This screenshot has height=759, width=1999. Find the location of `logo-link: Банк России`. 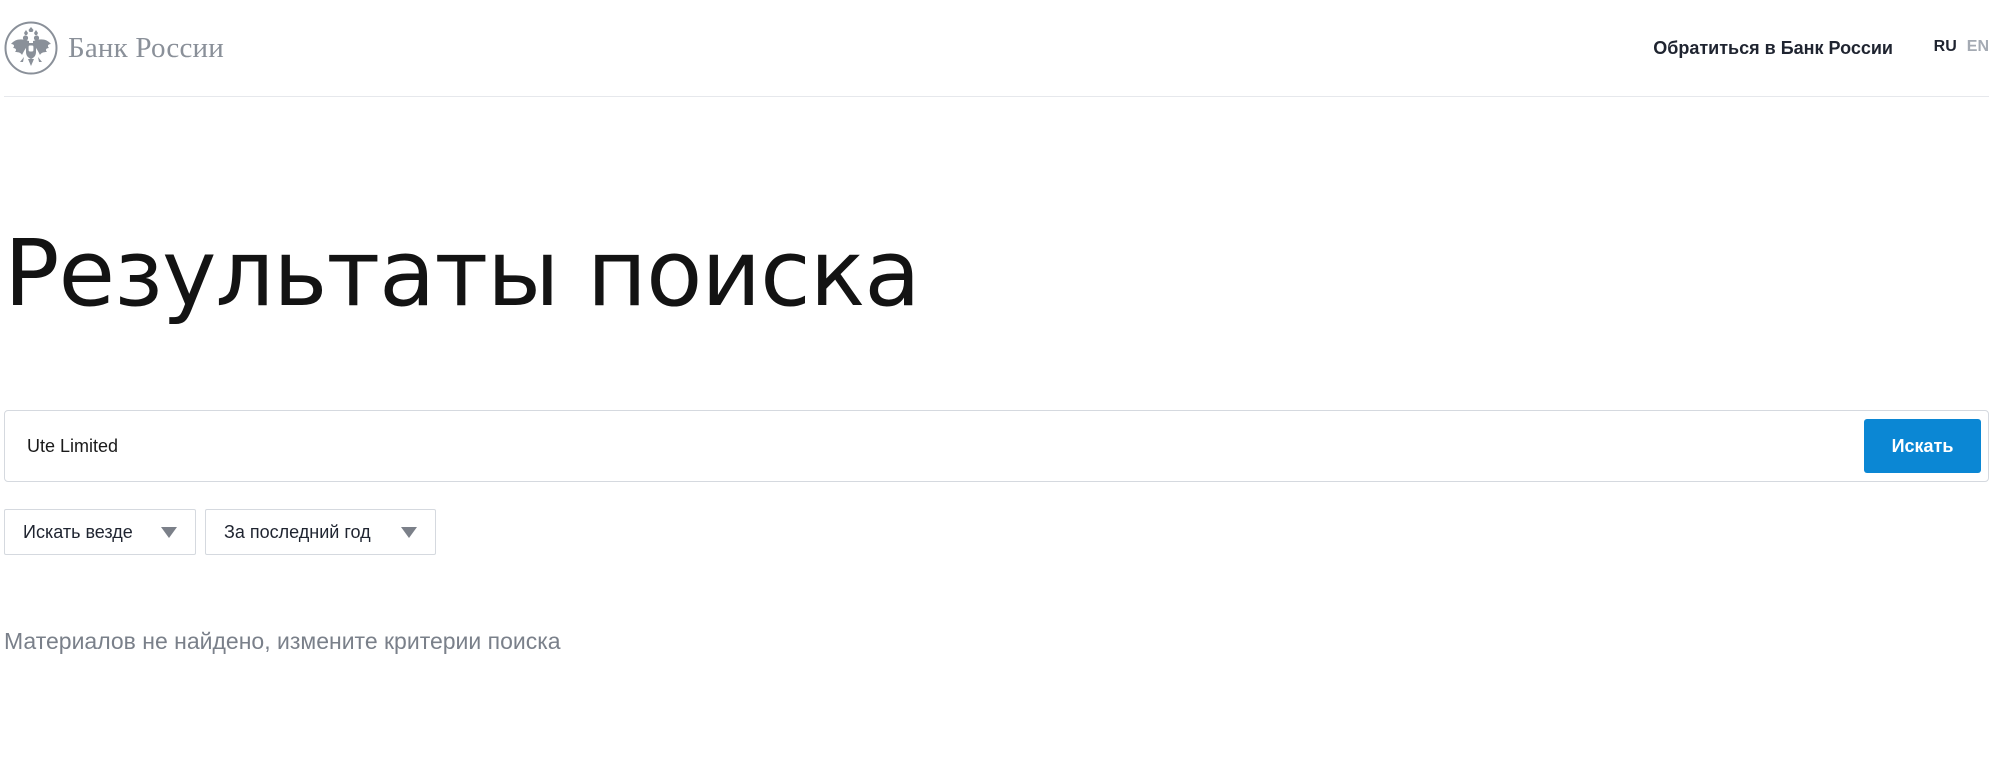

logo-link: Банк России is located at coordinates (114, 48).